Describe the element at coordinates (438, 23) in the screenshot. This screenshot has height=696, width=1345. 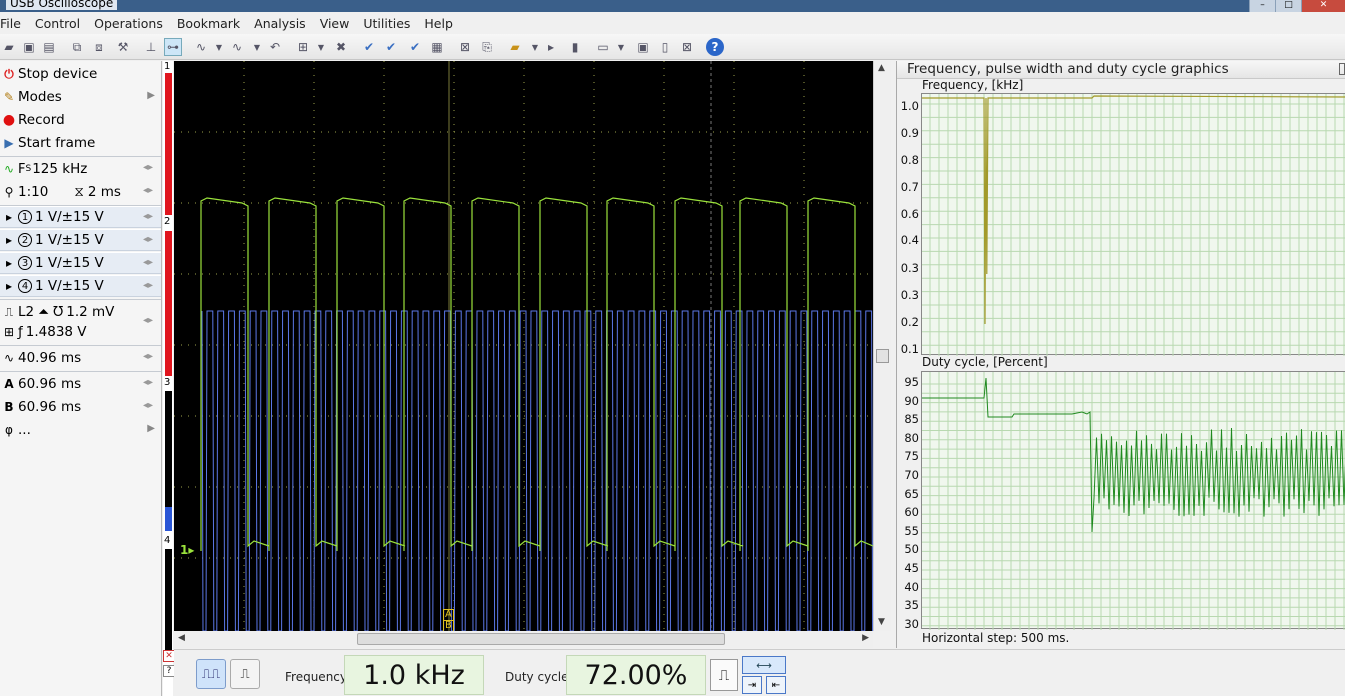
I see `menu-help: Help` at that location.